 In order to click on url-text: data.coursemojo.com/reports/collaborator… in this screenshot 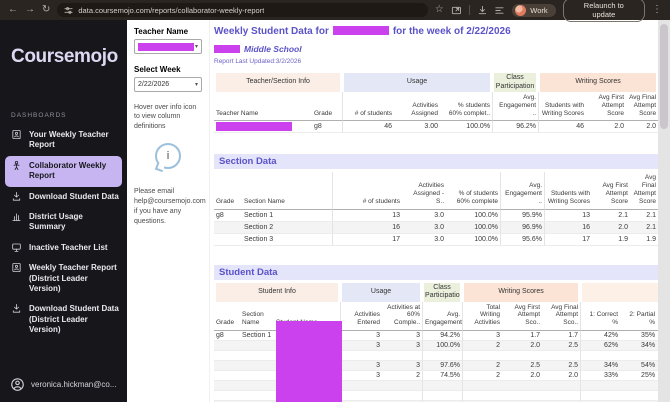, I will do `click(171, 10)`.